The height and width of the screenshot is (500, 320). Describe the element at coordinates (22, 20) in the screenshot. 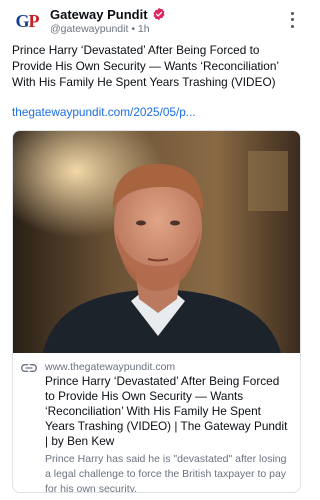

I see `avatar-letter-g: G` at that location.